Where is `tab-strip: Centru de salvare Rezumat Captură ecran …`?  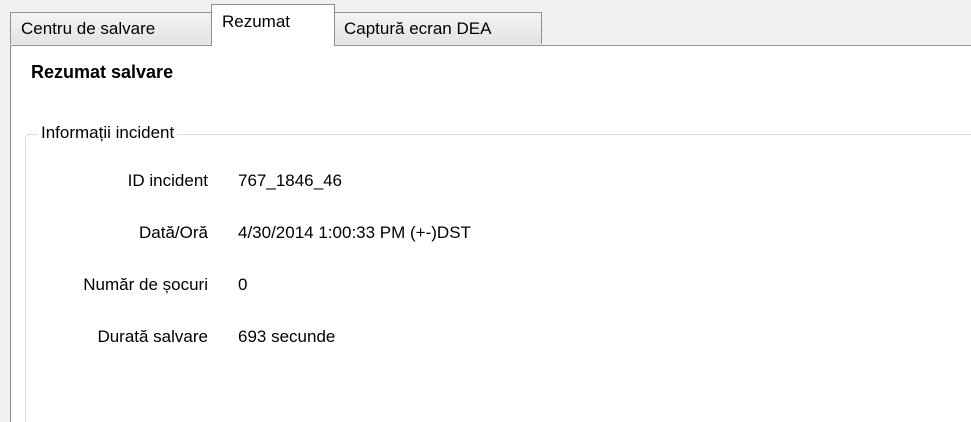
tab-strip: Centru de salvare Rezumat Captură ecran … is located at coordinates (485, 23).